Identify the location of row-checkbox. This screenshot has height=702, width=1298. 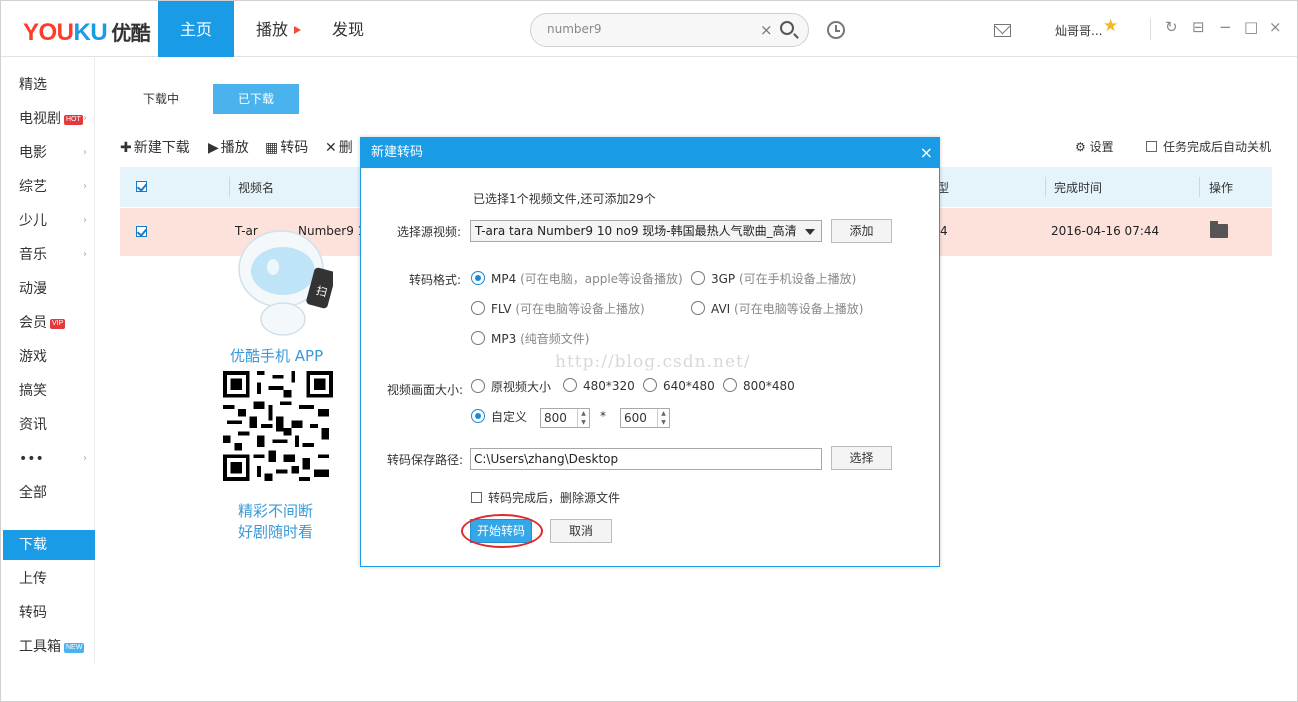
(141, 231).